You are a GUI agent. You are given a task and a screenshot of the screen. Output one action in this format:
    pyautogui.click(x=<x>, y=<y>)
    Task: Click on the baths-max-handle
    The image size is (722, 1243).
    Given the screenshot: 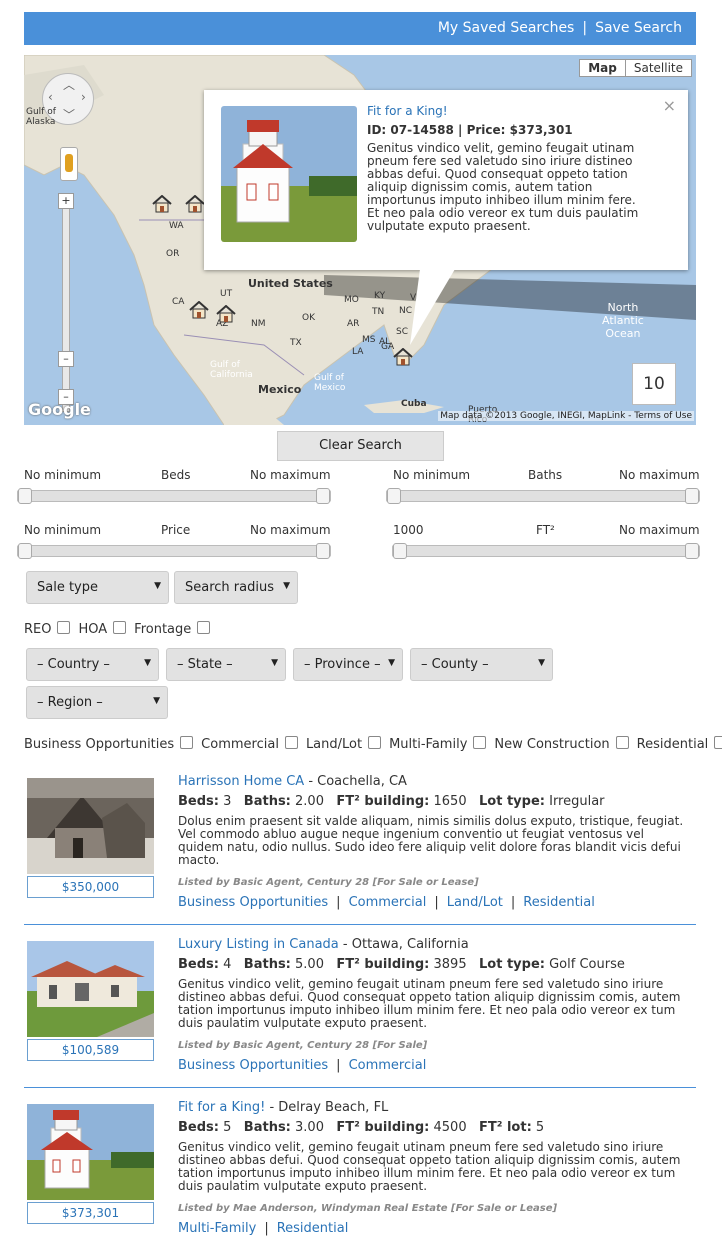 What is the action you would take?
    pyautogui.click(x=692, y=496)
    